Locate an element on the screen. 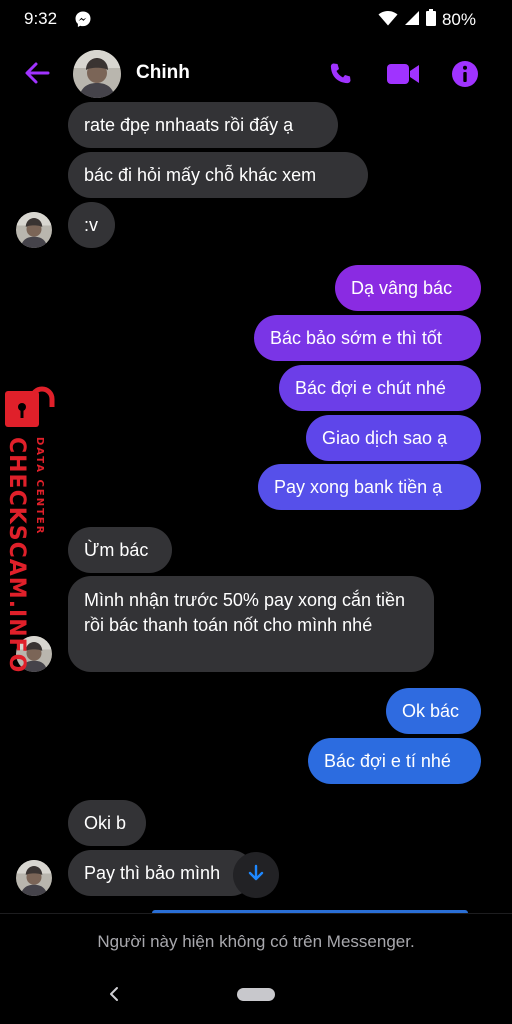  watermark-brand: CHECKSCAM.INFO is located at coordinates (16, 555).